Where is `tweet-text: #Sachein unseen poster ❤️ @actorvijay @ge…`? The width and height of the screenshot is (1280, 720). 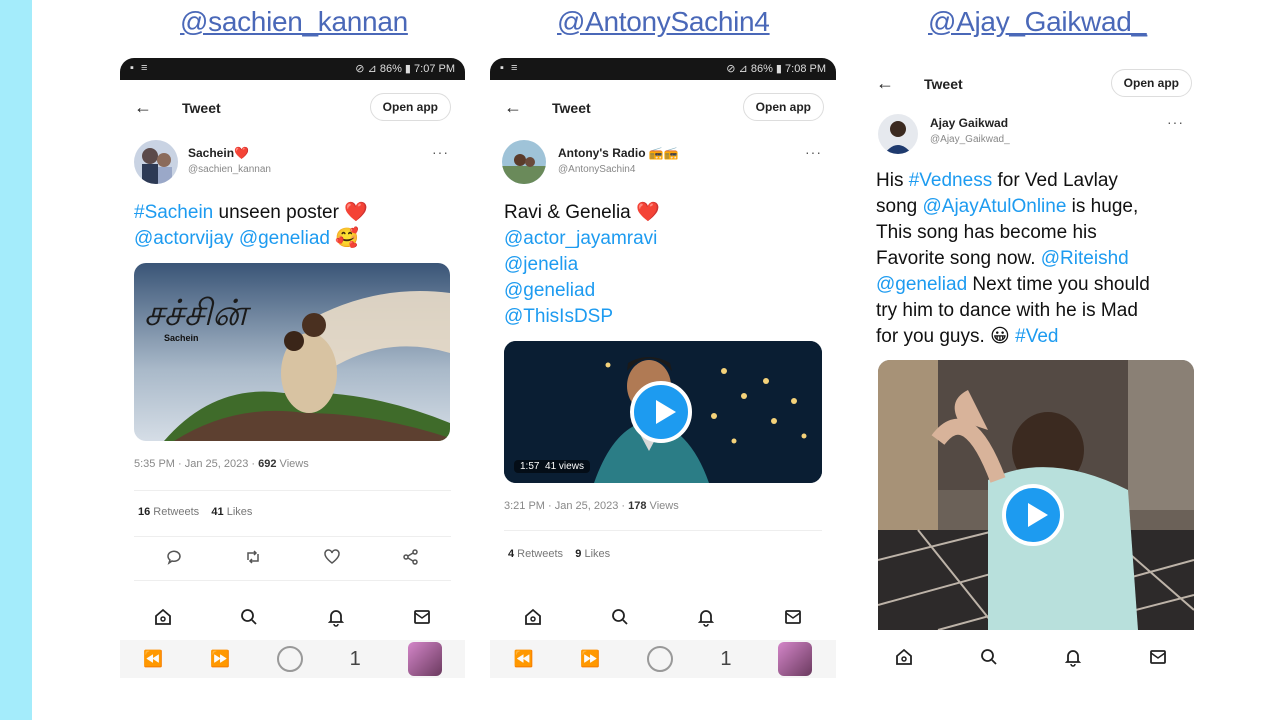 tweet-text: #Sachein unseen poster ❤️ @actorvijay @ge… is located at coordinates (251, 226).